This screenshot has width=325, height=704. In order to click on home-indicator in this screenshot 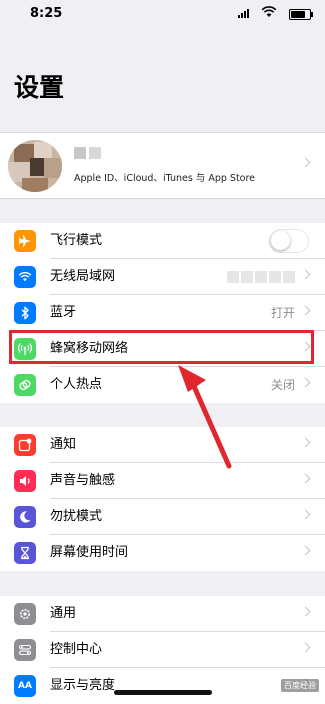, I will do `click(163, 692)`.